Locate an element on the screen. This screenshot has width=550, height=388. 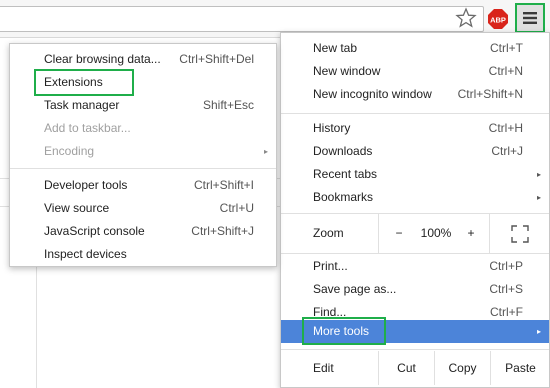
zoom-value: 100% is located at coordinates (436, 233).